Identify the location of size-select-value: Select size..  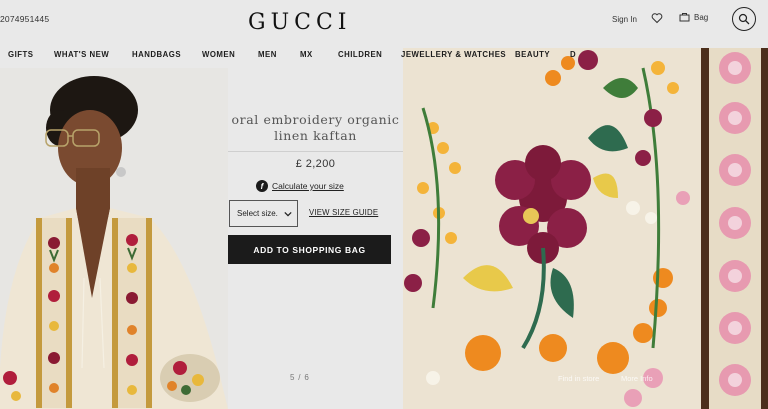
(257, 213).